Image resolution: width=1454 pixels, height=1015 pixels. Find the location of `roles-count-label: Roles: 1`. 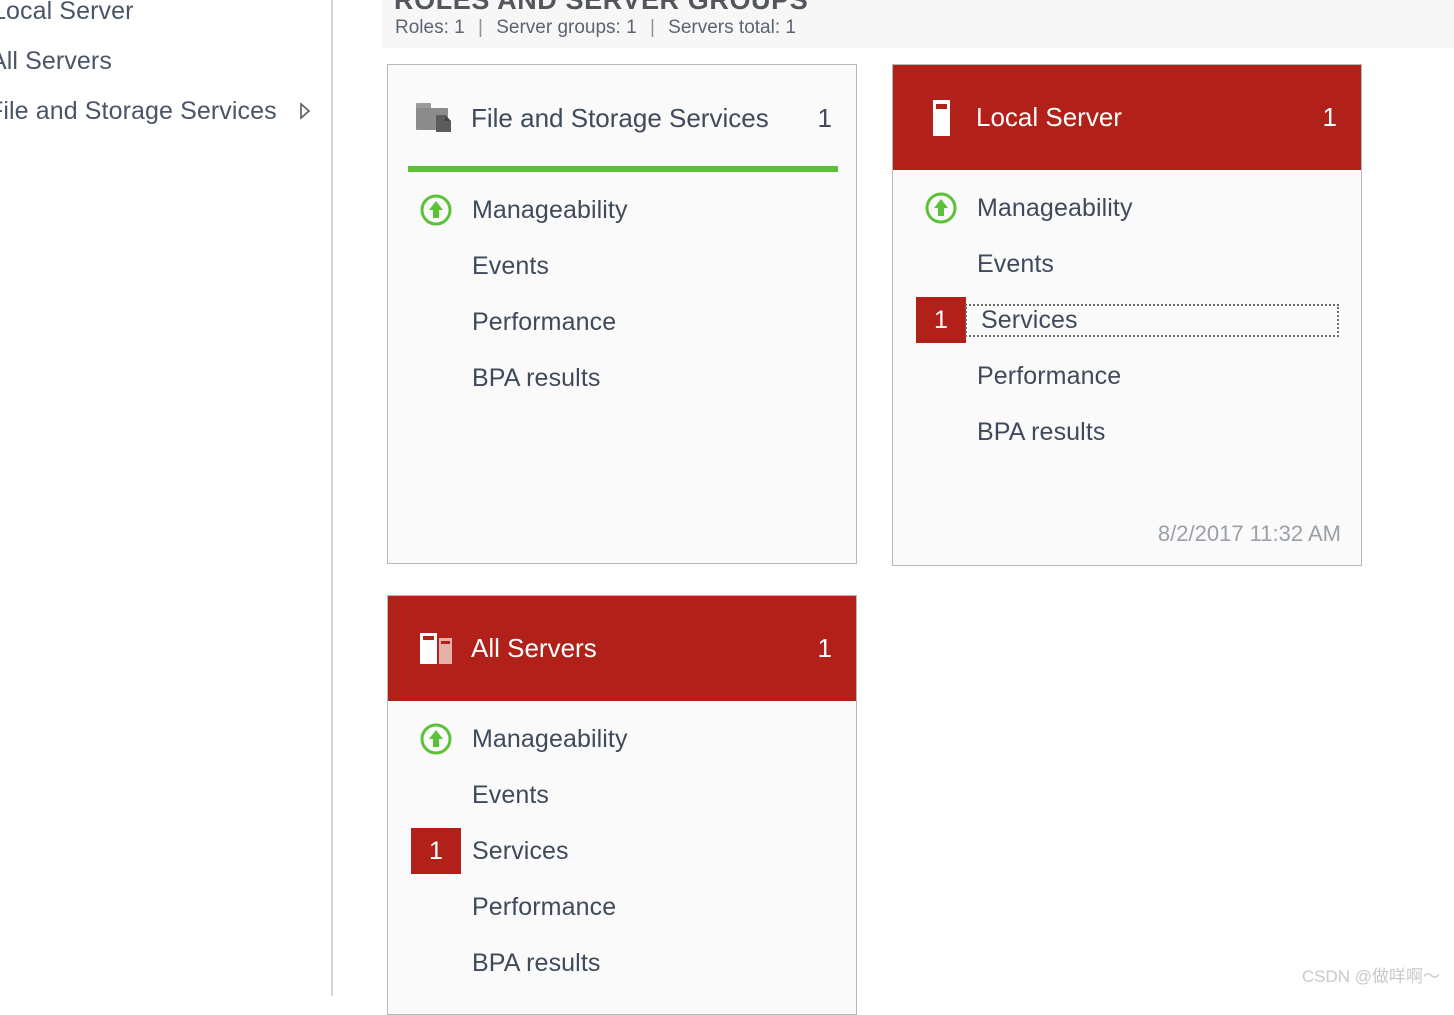

roles-count-label: Roles: 1 is located at coordinates (430, 27).